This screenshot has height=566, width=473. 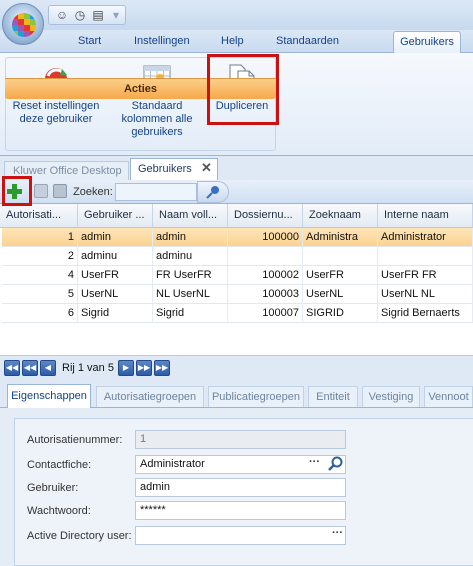 What do you see at coordinates (265, 237) in the screenshot?
I see `cell-dossier: 100000` at bounding box center [265, 237].